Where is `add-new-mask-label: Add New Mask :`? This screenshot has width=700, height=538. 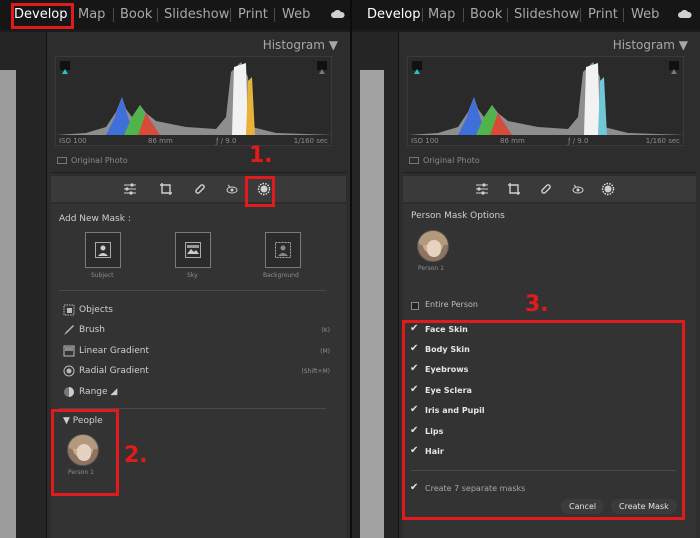
add-new-mask-label: Add New Mask : is located at coordinates (95, 219).